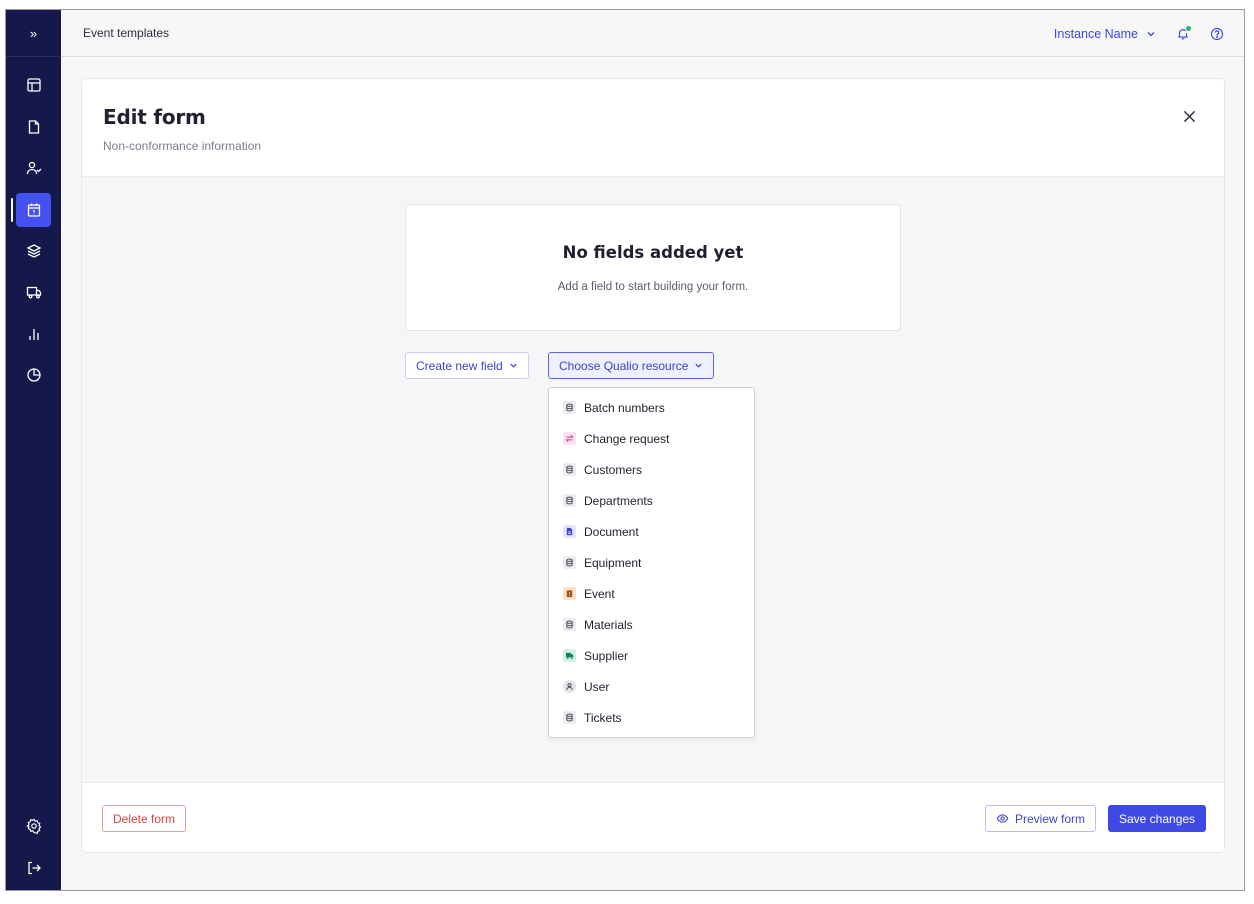  I want to click on pie-chart-icon, so click(33, 375).